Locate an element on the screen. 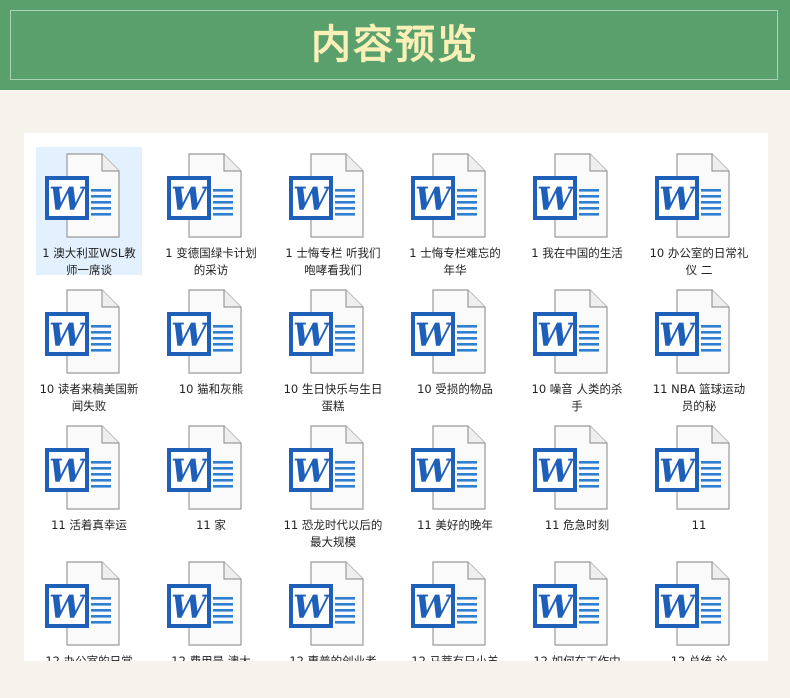 The image size is (790, 698). file-item: 10 生日快乐与生日蛋糕 is located at coordinates (333, 348).